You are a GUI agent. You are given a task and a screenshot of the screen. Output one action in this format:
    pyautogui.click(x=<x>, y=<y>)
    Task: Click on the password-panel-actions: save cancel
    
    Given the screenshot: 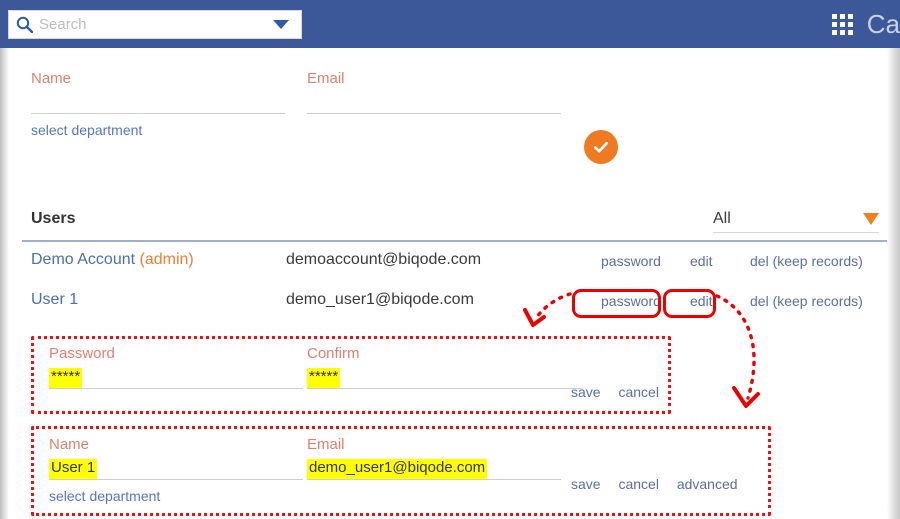 What is the action you would take?
    pyautogui.click(x=615, y=392)
    